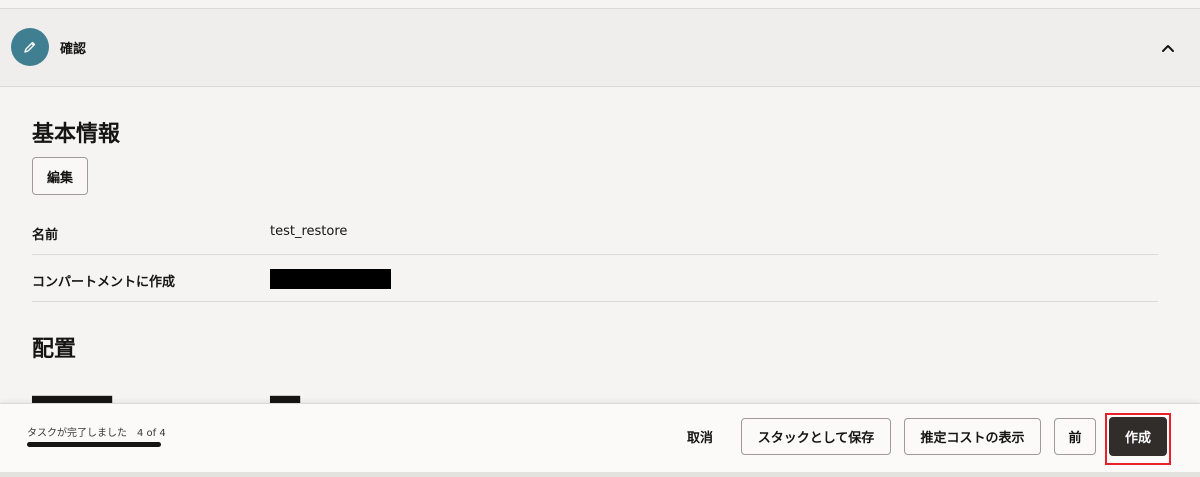  I want to click on name-value: test_restore, so click(309, 231).